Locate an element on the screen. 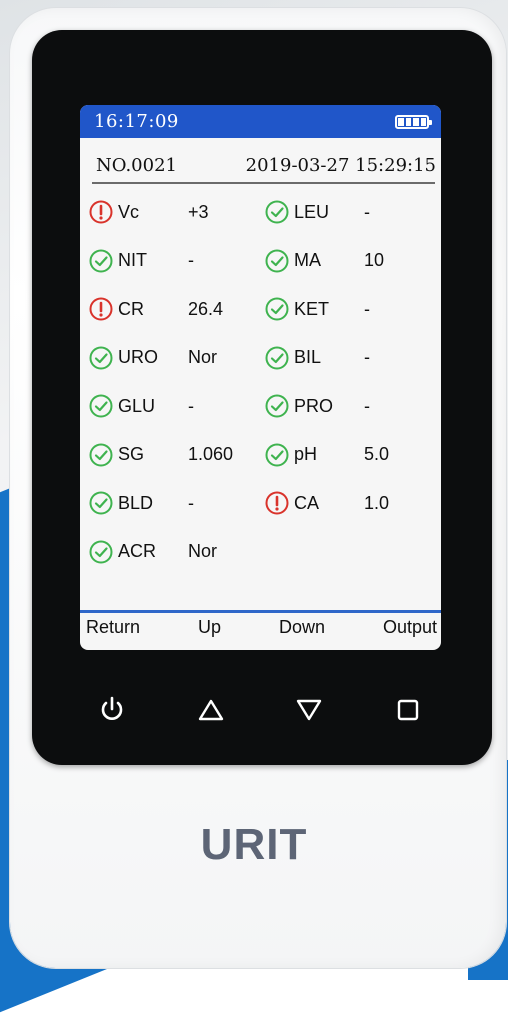 The height and width of the screenshot is (1028, 508). result-ca: CA 1.0 is located at coordinates (326, 503).